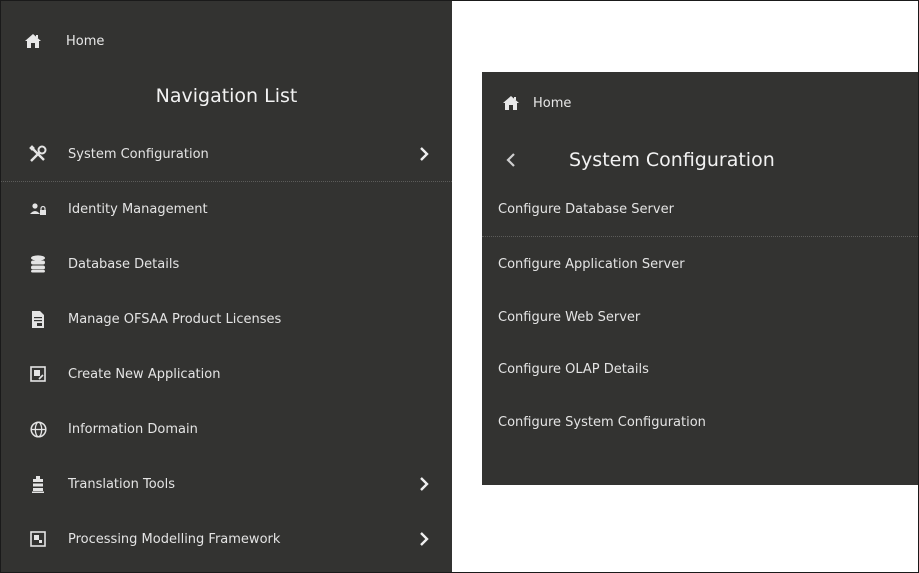  What do you see at coordinates (38, 154) in the screenshot?
I see `tools-icon` at bounding box center [38, 154].